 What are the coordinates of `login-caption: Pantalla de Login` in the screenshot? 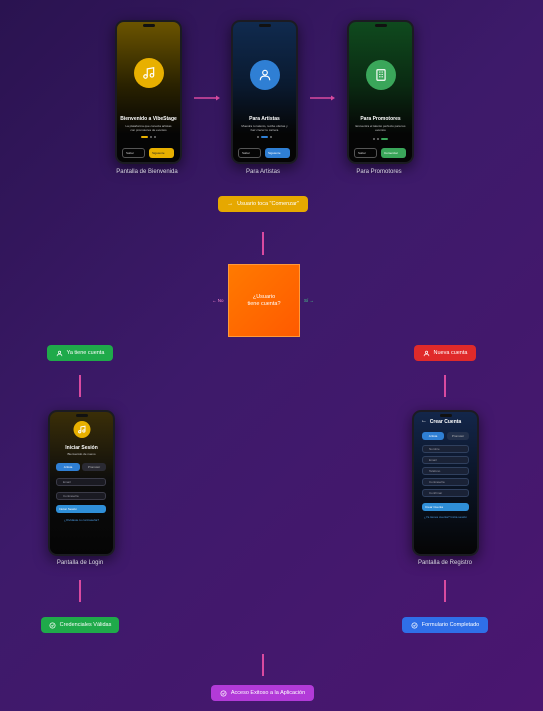 It's located at (80, 563).